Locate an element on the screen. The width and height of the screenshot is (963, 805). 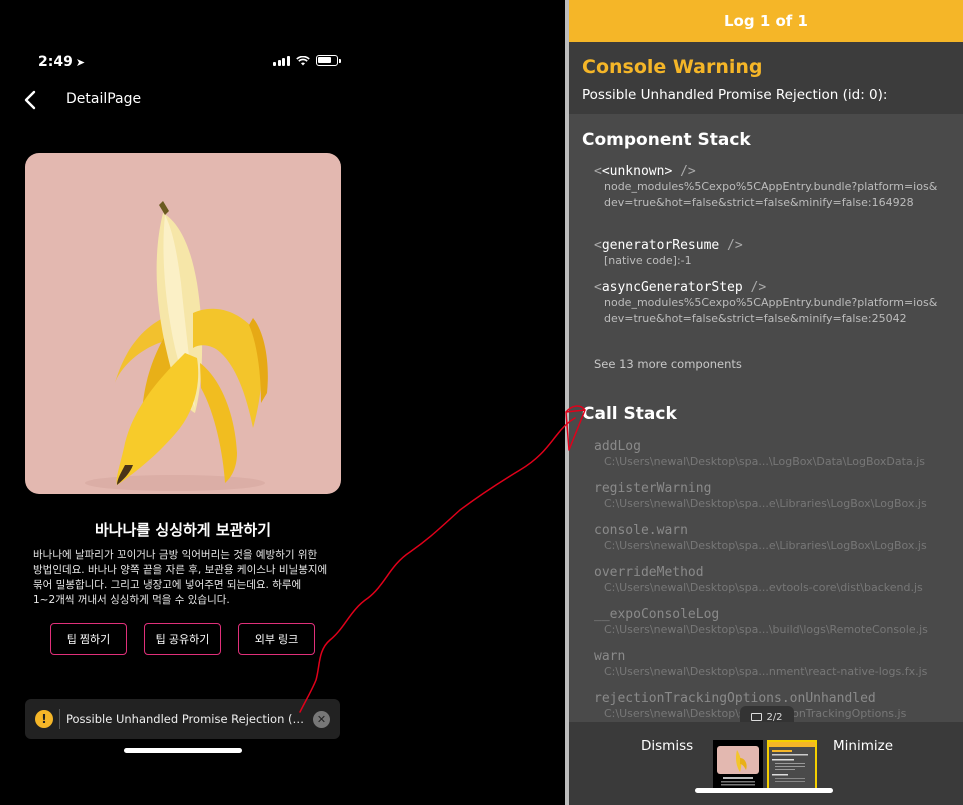
page-title: DetailPage is located at coordinates (104, 99).